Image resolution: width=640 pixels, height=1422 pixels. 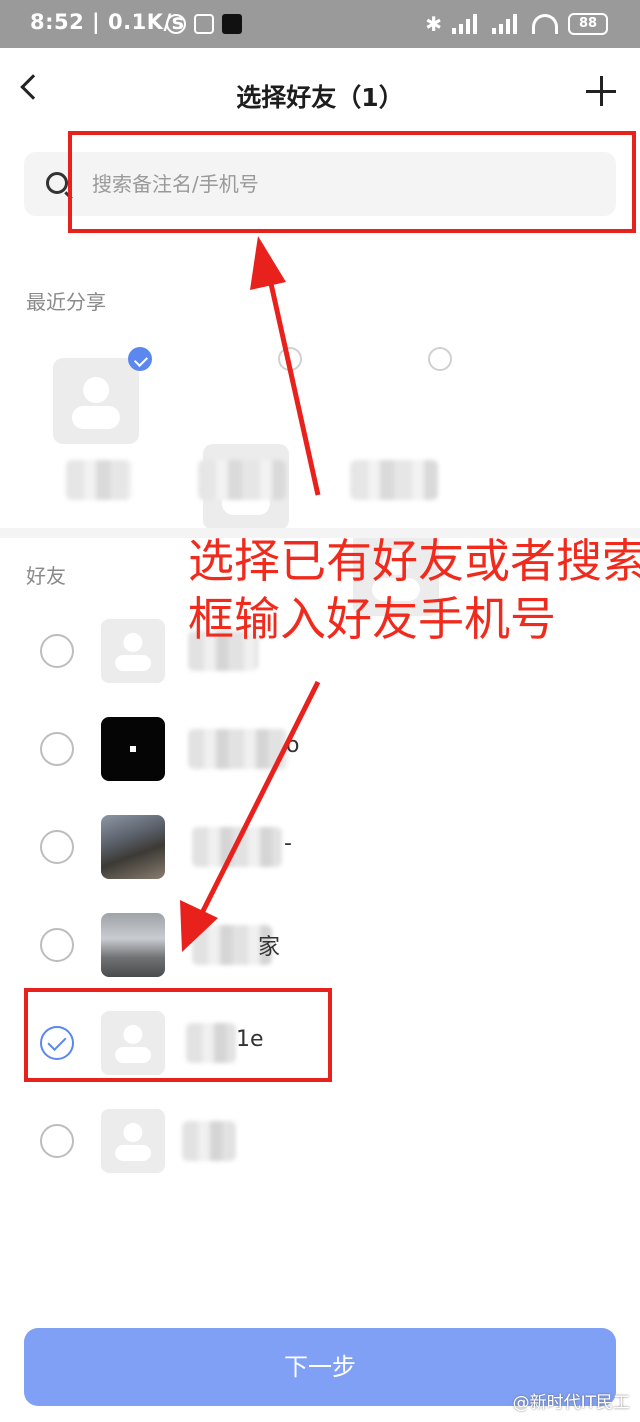 What do you see at coordinates (46, 576) in the screenshot?
I see `friends-label: 好友` at bounding box center [46, 576].